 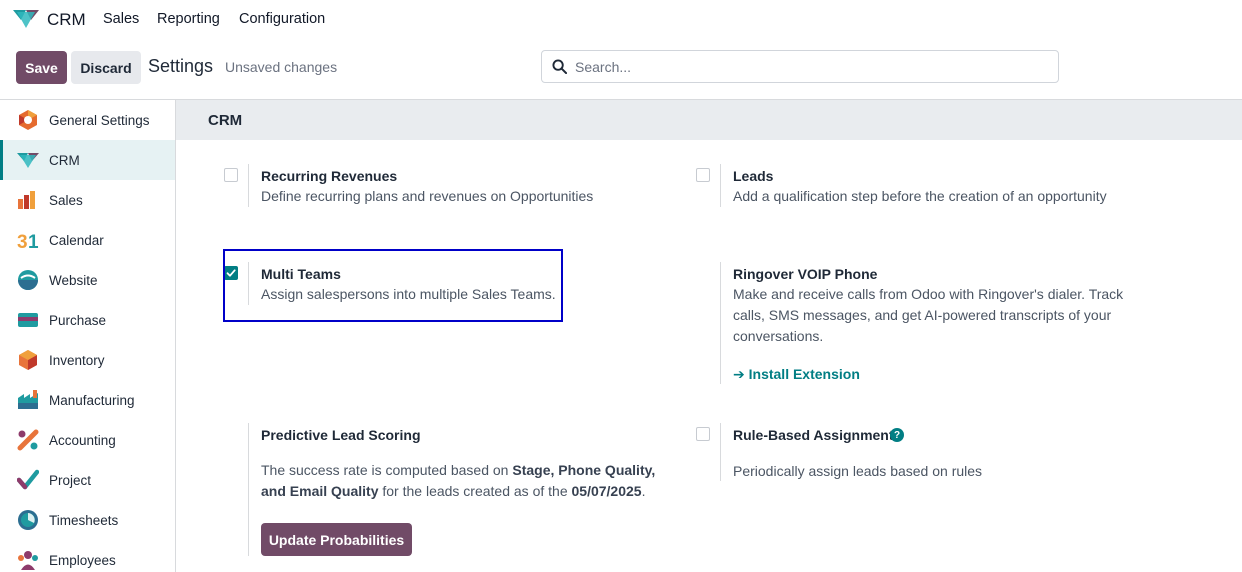 I want to click on sidebar-item-project: Project, so click(x=87, y=480).